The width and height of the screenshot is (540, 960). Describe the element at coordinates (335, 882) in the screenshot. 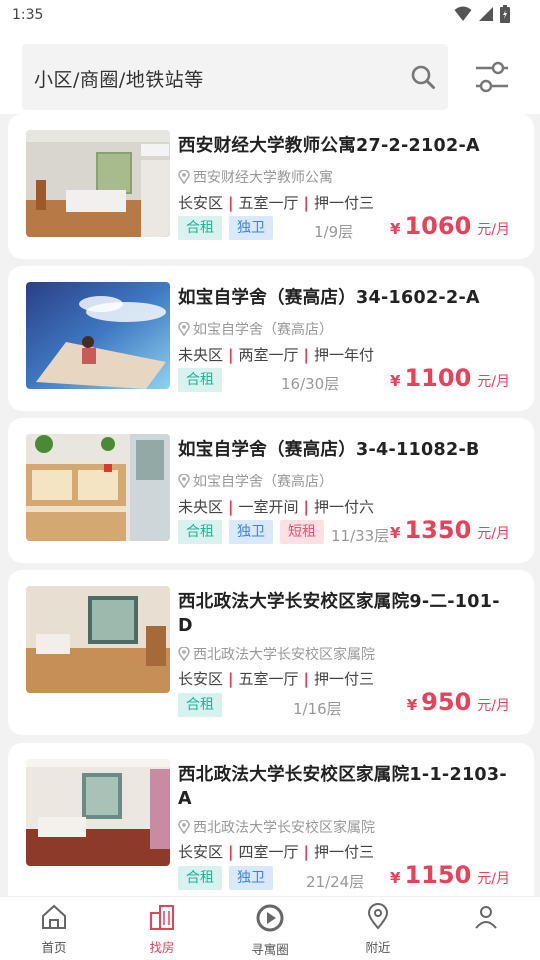

I see `floor-info: 21/24层` at that location.